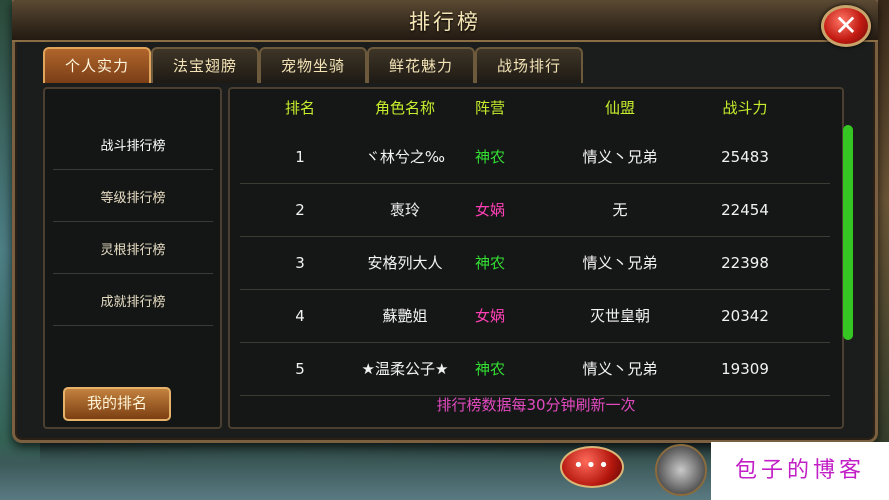 The width and height of the screenshot is (889, 500). I want to click on tab-flower-charm: 鲜花魅力, so click(421, 65).